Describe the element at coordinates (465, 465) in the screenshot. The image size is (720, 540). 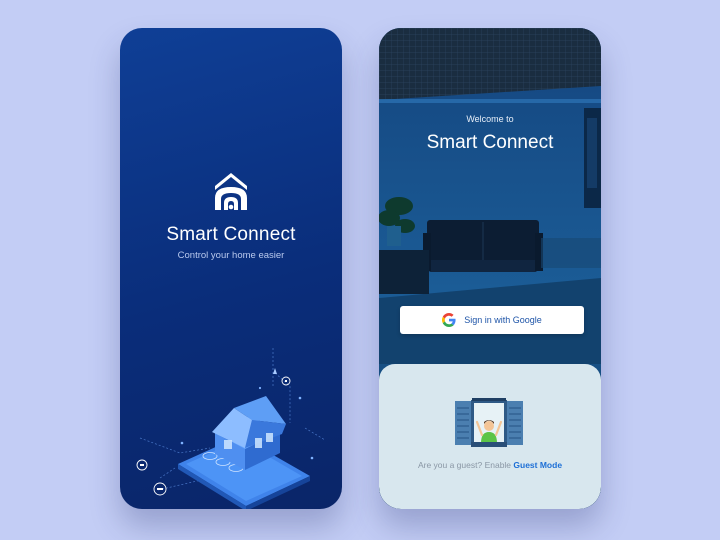
I see `guest-prompt: Are you a guest? Enable` at that location.